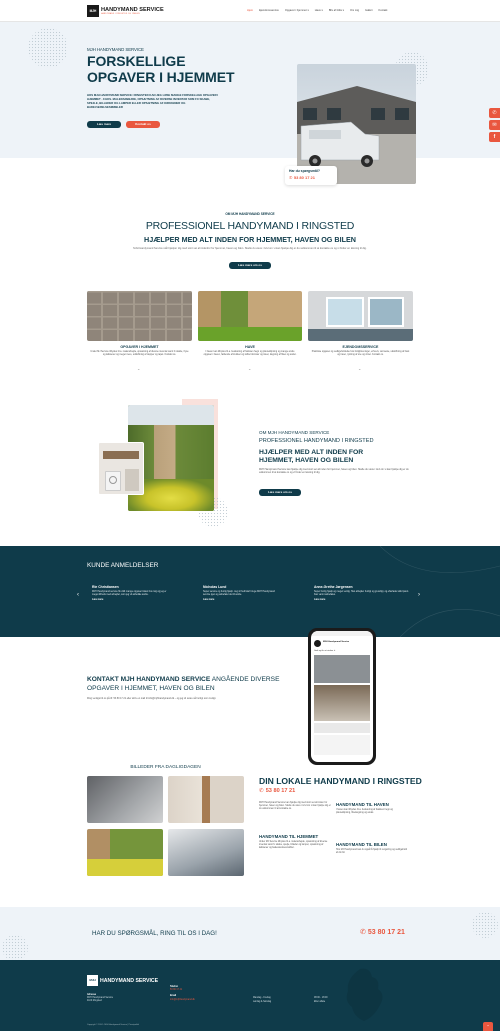 This screenshot has width=500, height=1031. Describe the element at coordinates (262, 1000) in the screenshot. I see `footer-hours: Mandag - Fredag Lørdag & Søndag` at that location.